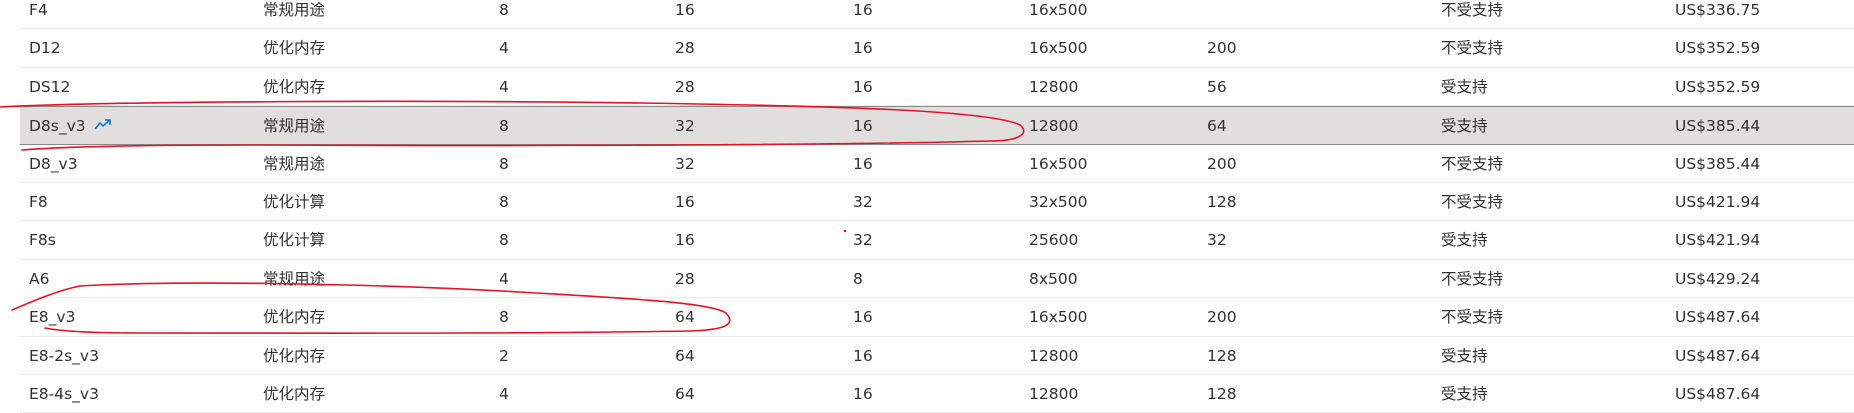  Describe the element at coordinates (38, 10) in the screenshot. I see `vm-name-text: F4` at that location.